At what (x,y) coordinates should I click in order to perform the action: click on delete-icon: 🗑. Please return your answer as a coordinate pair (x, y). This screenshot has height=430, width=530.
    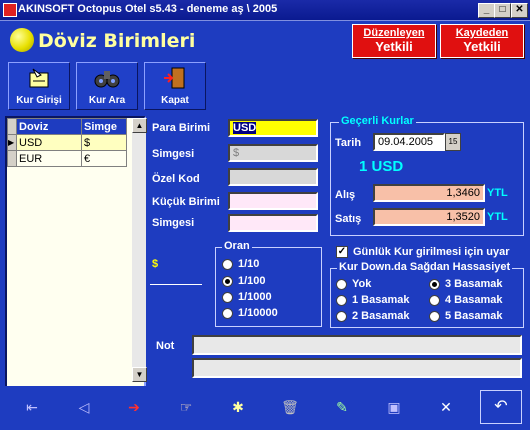
    Looking at the image, I should click on (290, 407).